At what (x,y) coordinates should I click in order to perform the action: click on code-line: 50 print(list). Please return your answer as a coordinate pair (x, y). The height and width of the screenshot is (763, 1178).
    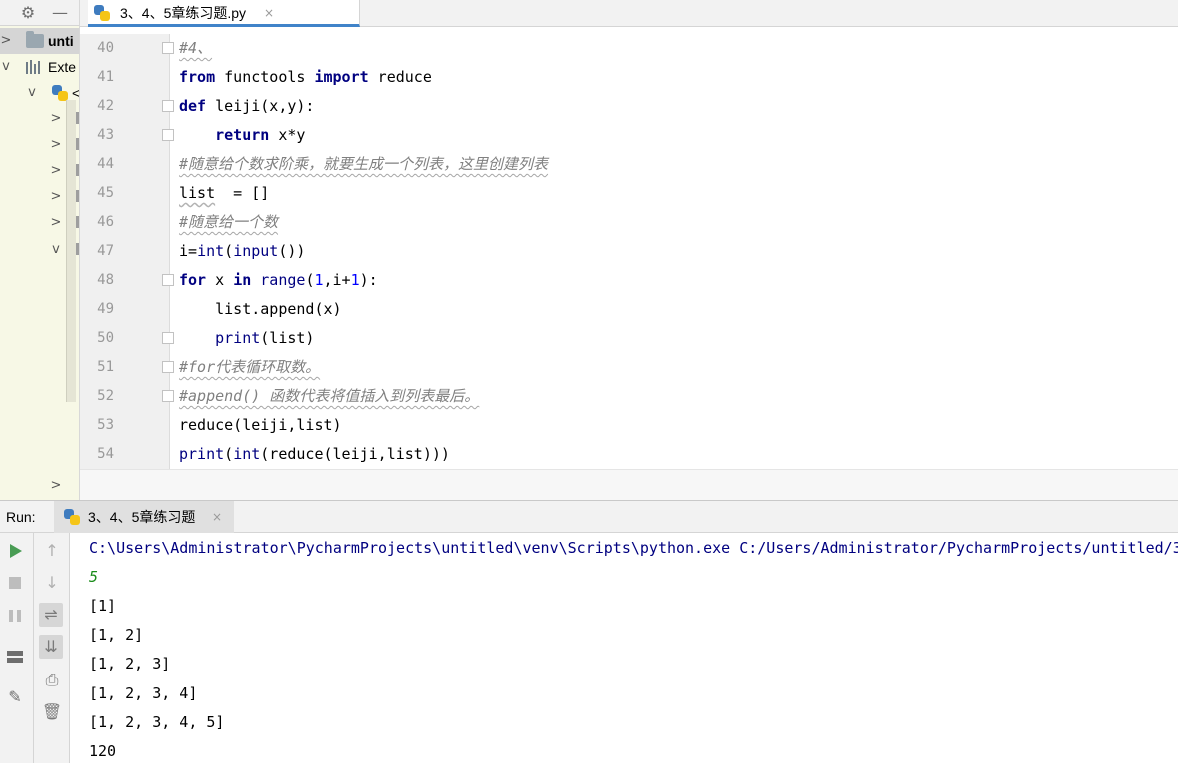
    Looking at the image, I should click on (629, 338).